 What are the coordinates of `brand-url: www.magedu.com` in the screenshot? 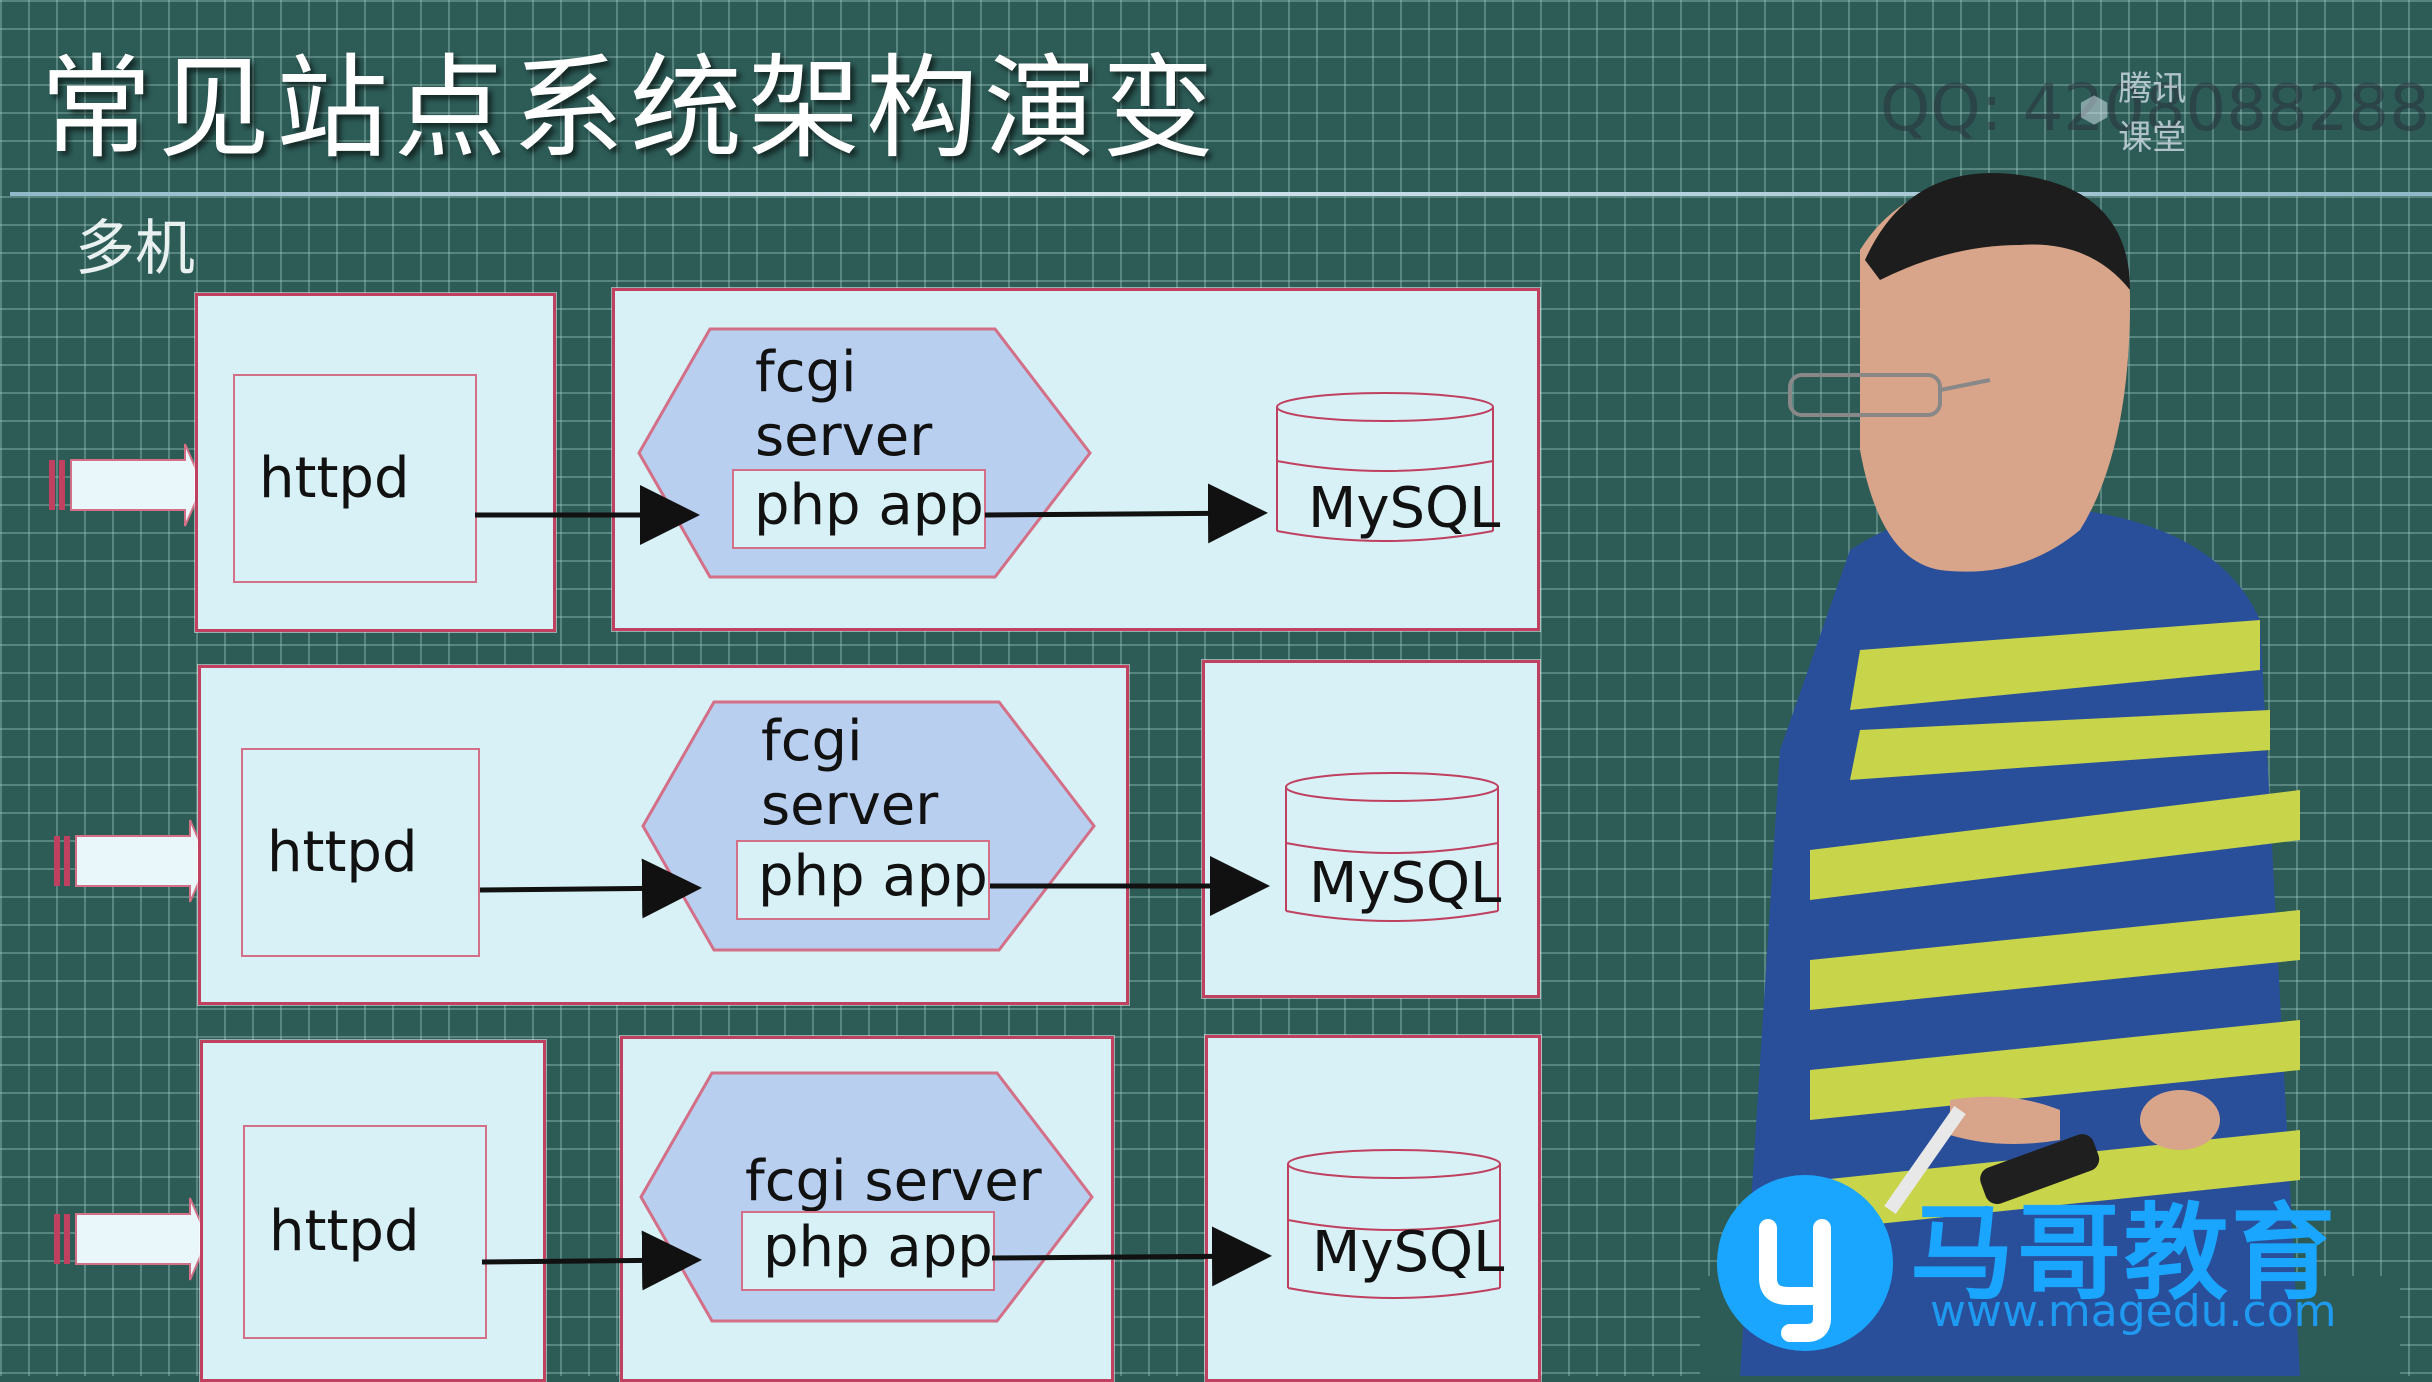 It's located at (2133, 1311).